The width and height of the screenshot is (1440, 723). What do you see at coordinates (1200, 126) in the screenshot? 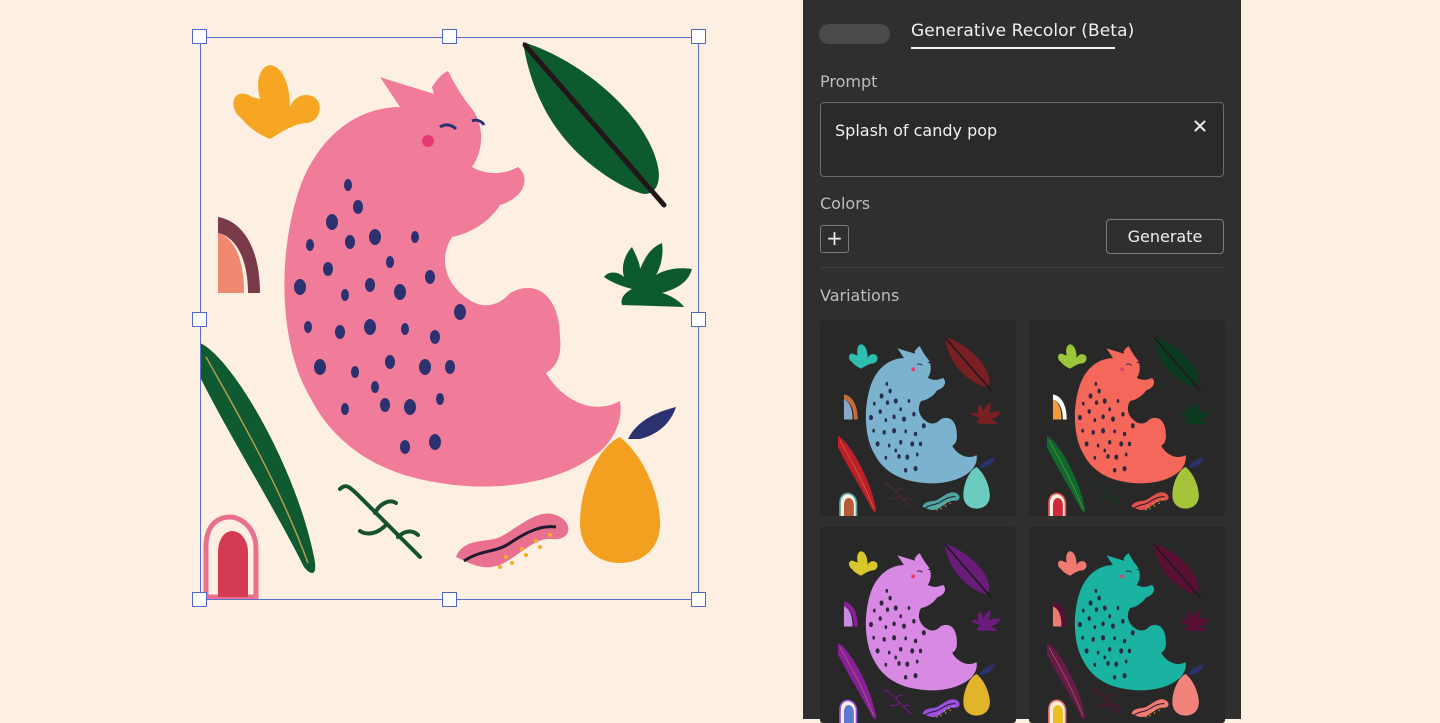
I see `close-icon` at bounding box center [1200, 126].